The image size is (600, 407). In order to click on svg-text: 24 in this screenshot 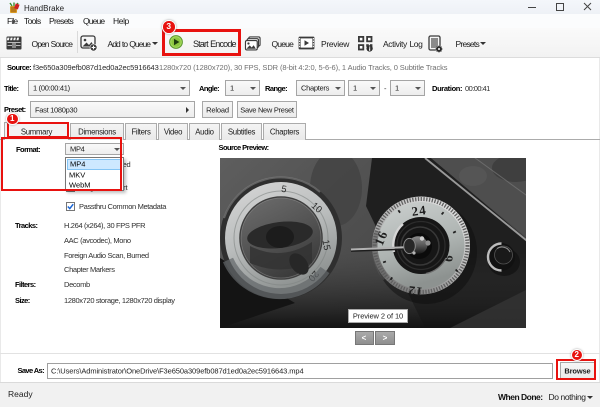, I will do `click(419, 210)`.